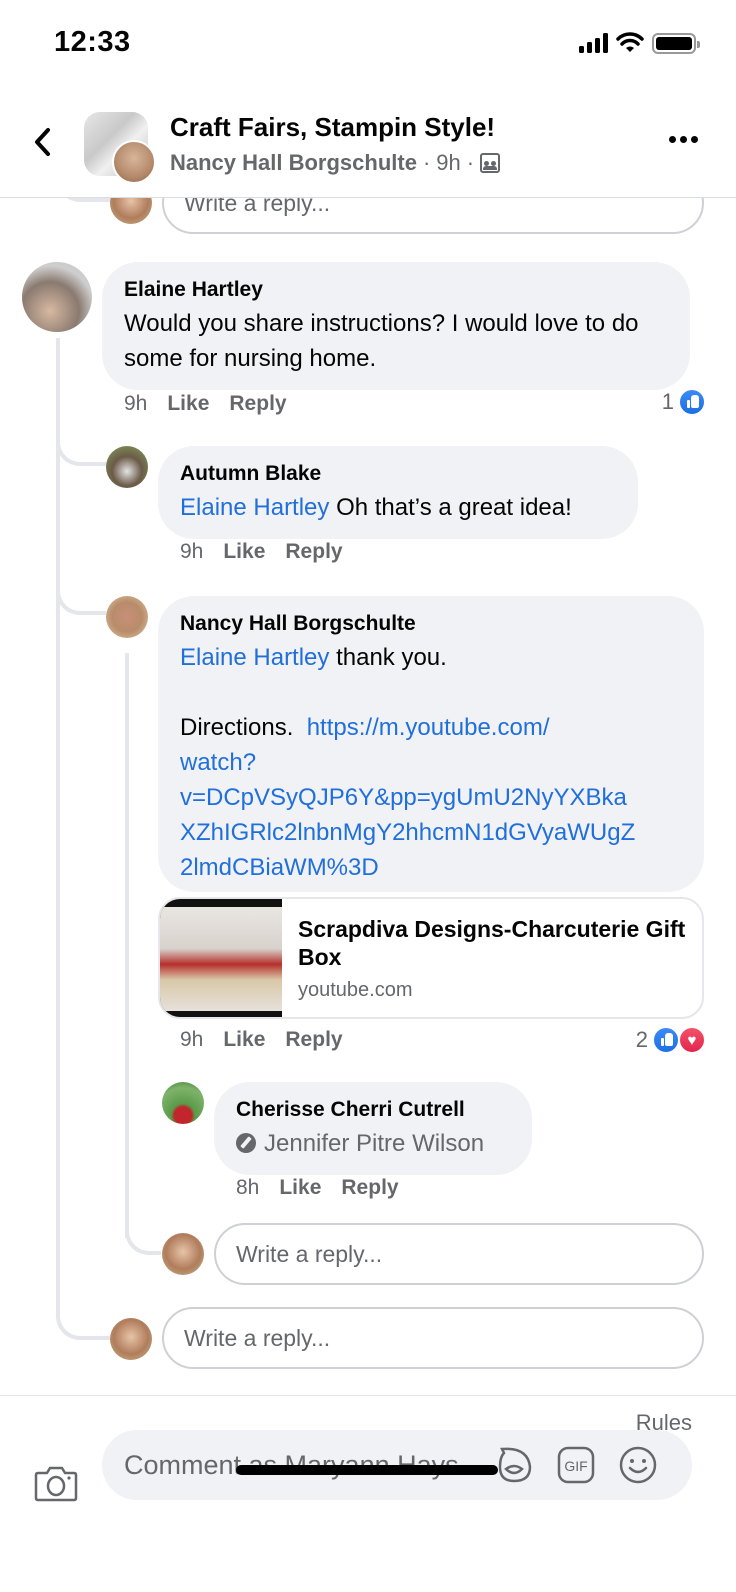 The height and width of the screenshot is (1592, 736). Describe the element at coordinates (293, 163) in the screenshot. I see `poster-name: Nancy Hall Borgschulte` at that location.